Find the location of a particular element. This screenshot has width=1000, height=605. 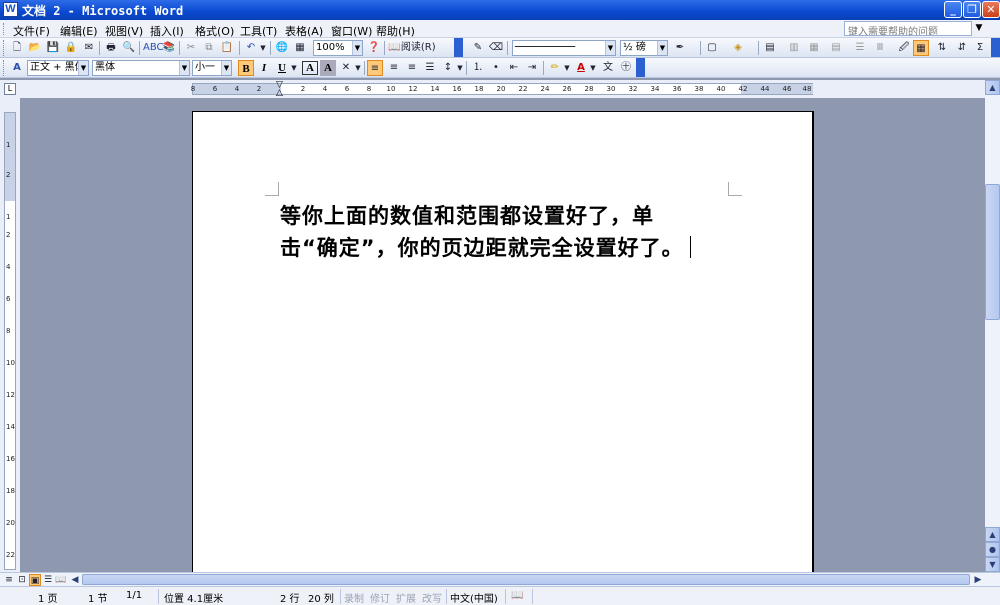

horizontal-scrollbar: ≡ ⊡ ▣ ☰ 📖 ◀ ▶ is located at coordinates (500, 579).